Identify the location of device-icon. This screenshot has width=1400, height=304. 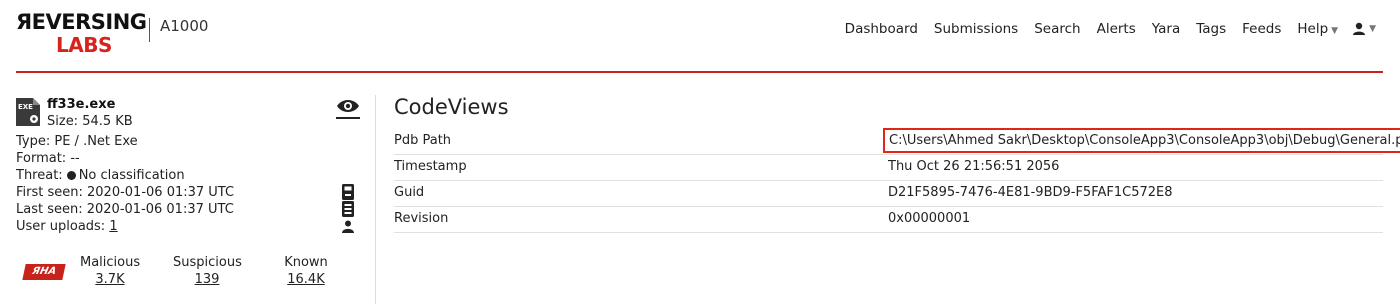
(348, 192).